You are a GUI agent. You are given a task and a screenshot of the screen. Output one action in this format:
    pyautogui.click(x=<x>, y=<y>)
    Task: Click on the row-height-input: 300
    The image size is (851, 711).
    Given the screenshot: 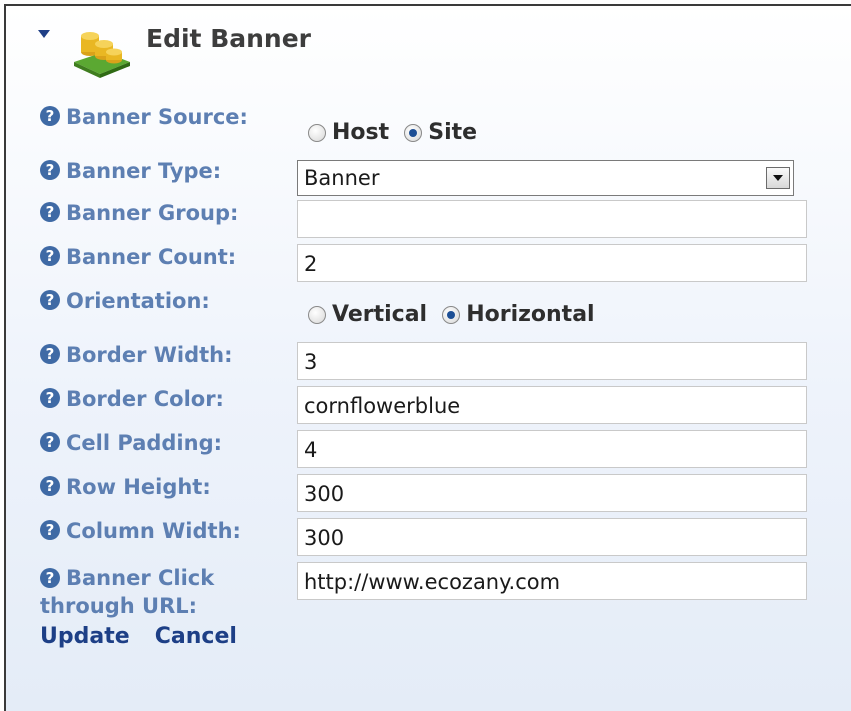 What is the action you would take?
    pyautogui.click(x=552, y=493)
    